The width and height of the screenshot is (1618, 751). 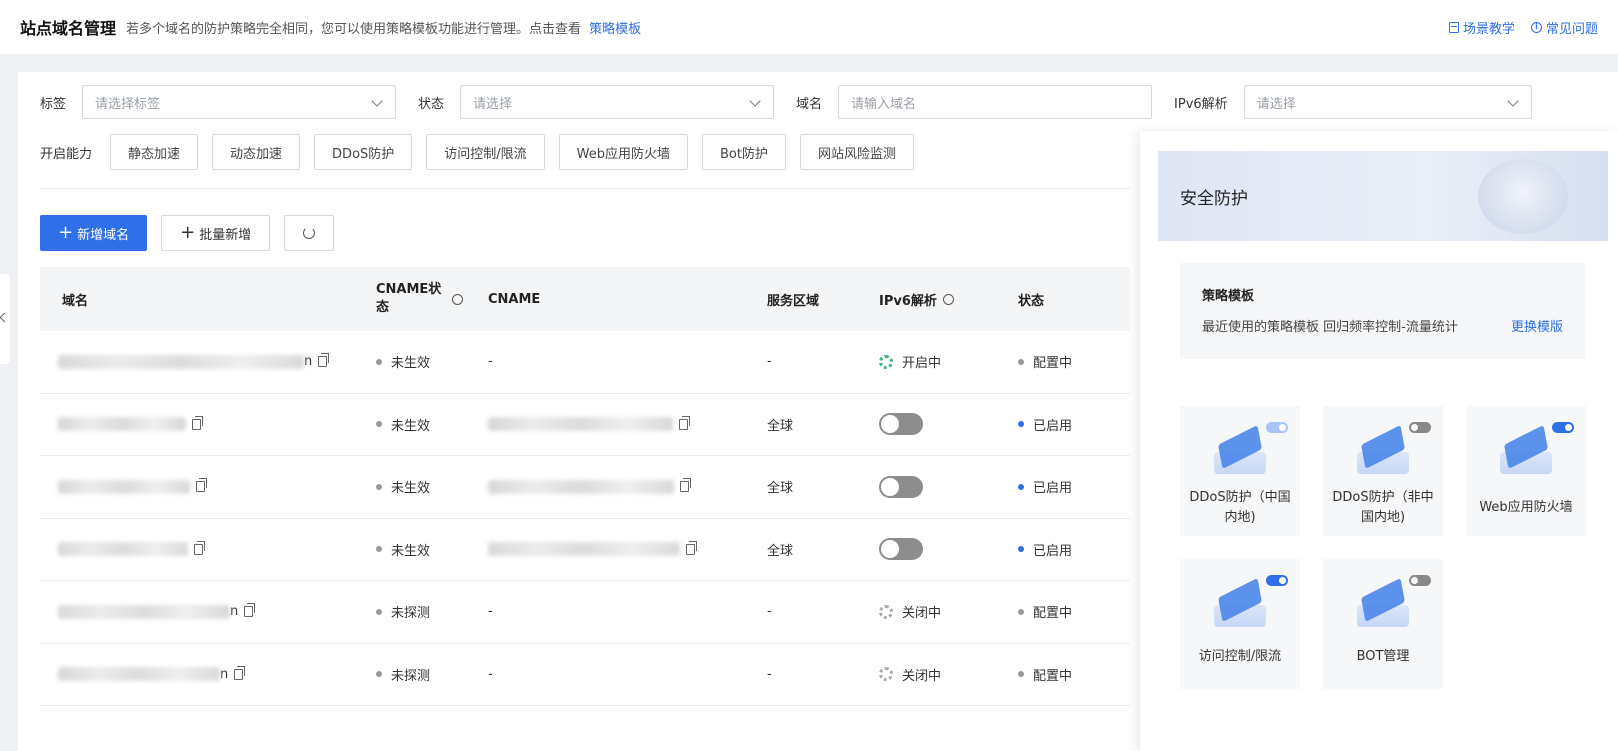 I want to click on table-header: 域名 CNAME状态 CNAME 服务区域 IPv6解析 状态, so click(x=585, y=299).